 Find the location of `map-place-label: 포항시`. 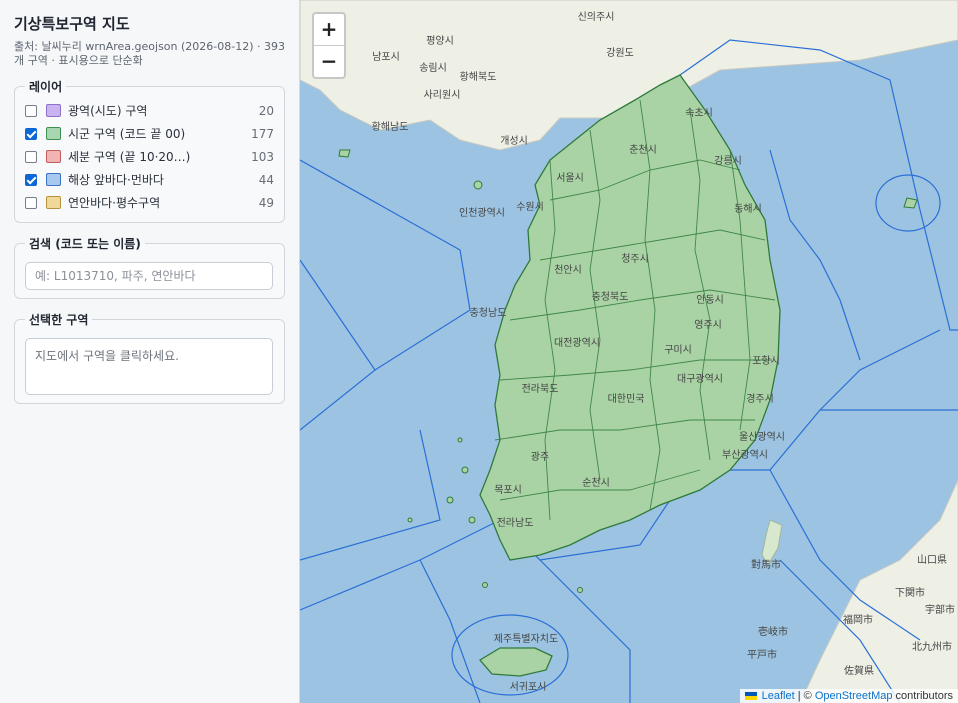

map-place-label: 포항시 is located at coordinates (766, 361).